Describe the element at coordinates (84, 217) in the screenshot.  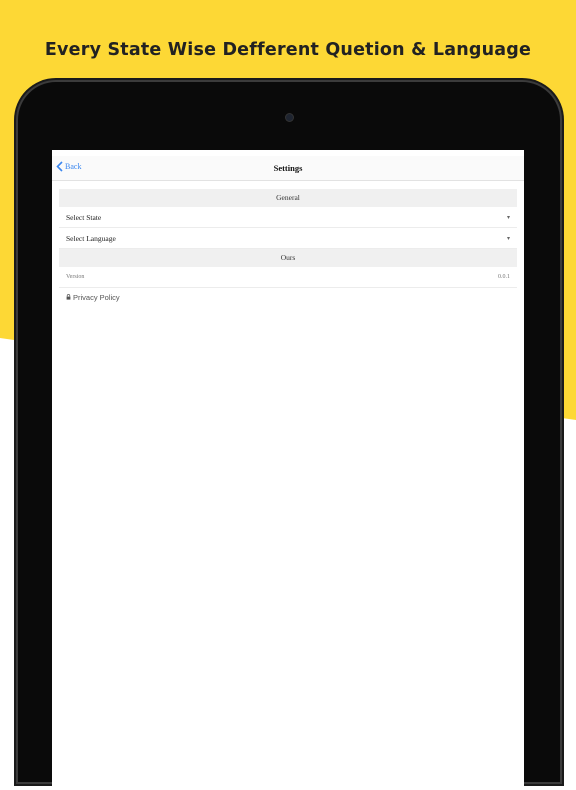
I see `select-state-label: Select State` at that location.